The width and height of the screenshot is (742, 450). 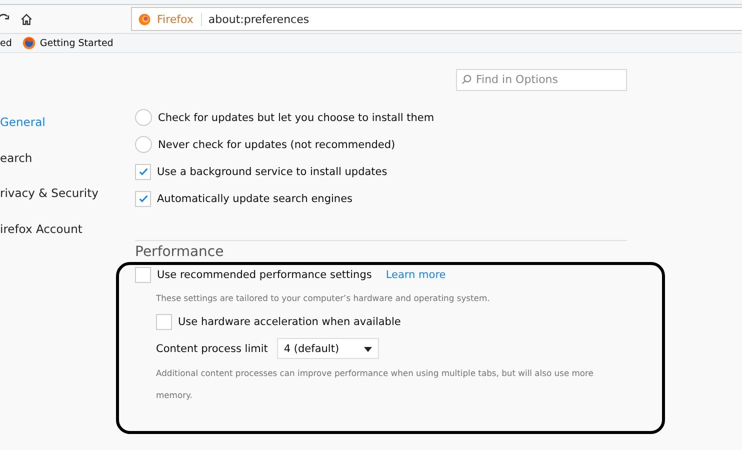 What do you see at coordinates (289, 322) in the screenshot?
I see `option-label: Use hardware acceleration when available` at bounding box center [289, 322].